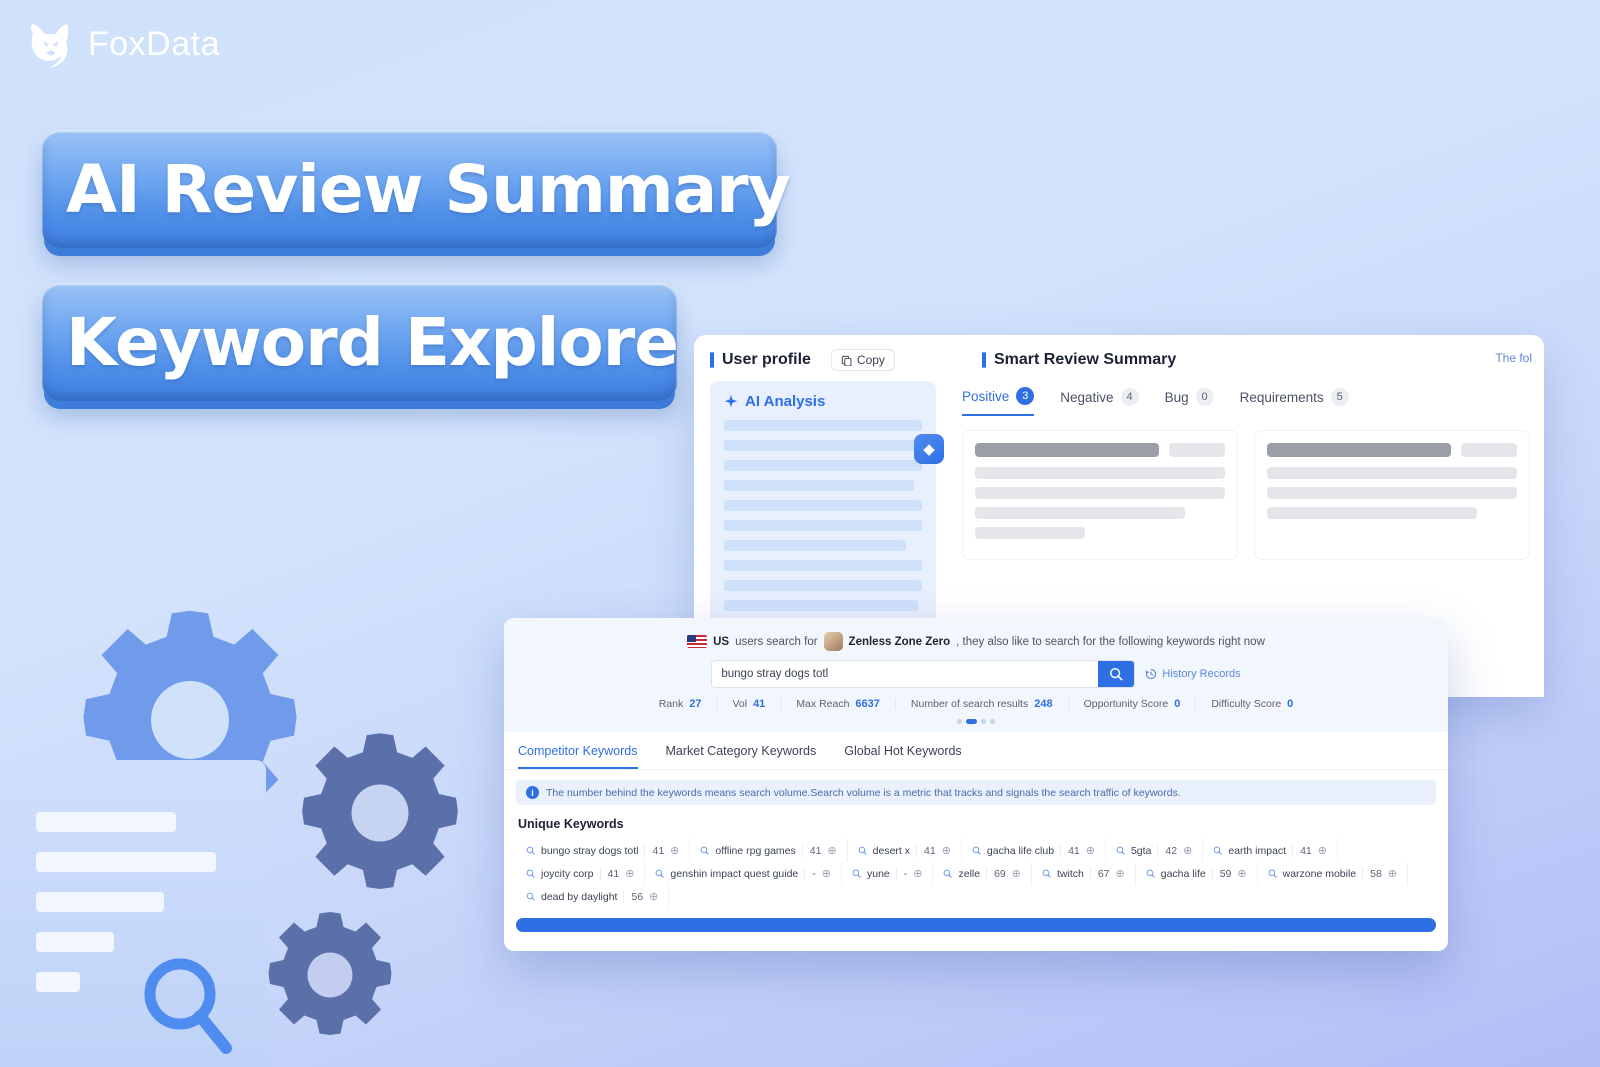 The width and height of the screenshot is (1600, 1067). What do you see at coordinates (1025, 396) in the screenshot?
I see `sentiment-tab-count: 3` at bounding box center [1025, 396].